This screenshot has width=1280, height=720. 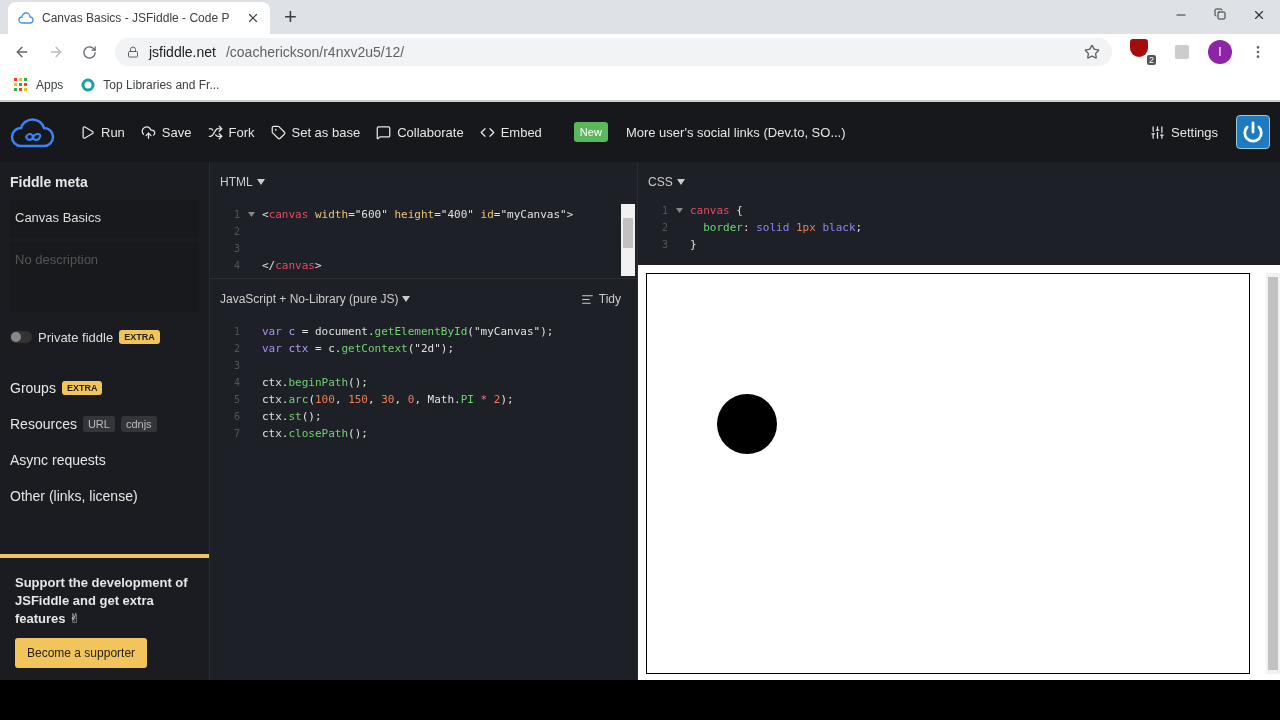 I want to click on toolbar-button: Embed, so click(x=510, y=132).